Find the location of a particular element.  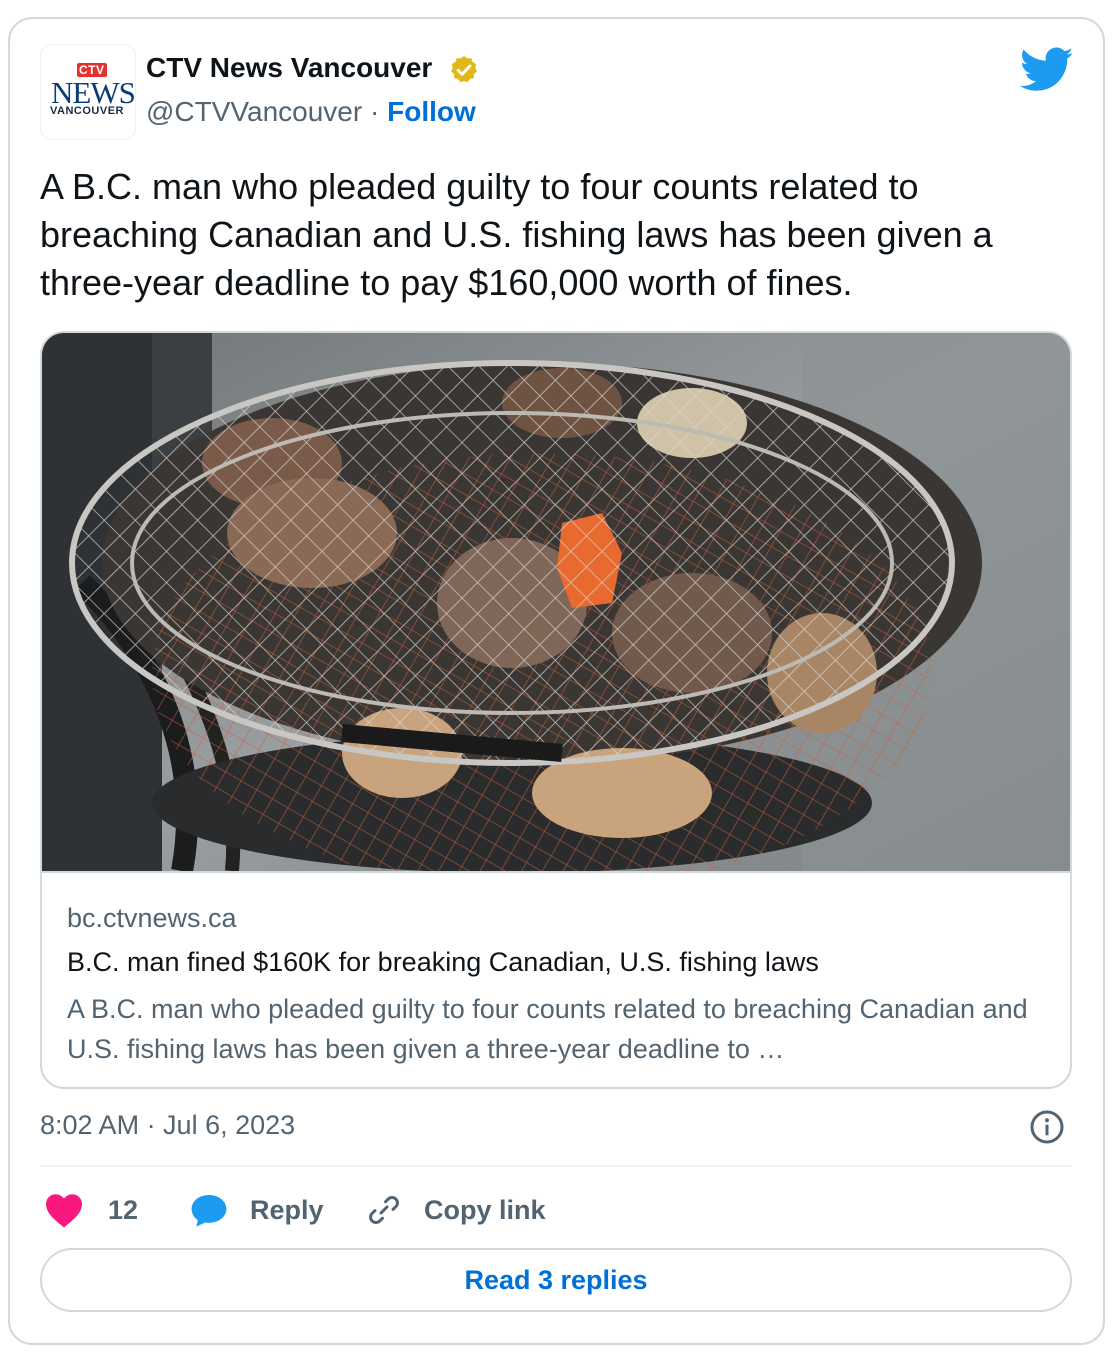

like-button: 12 is located at coordinates (91, 1210).